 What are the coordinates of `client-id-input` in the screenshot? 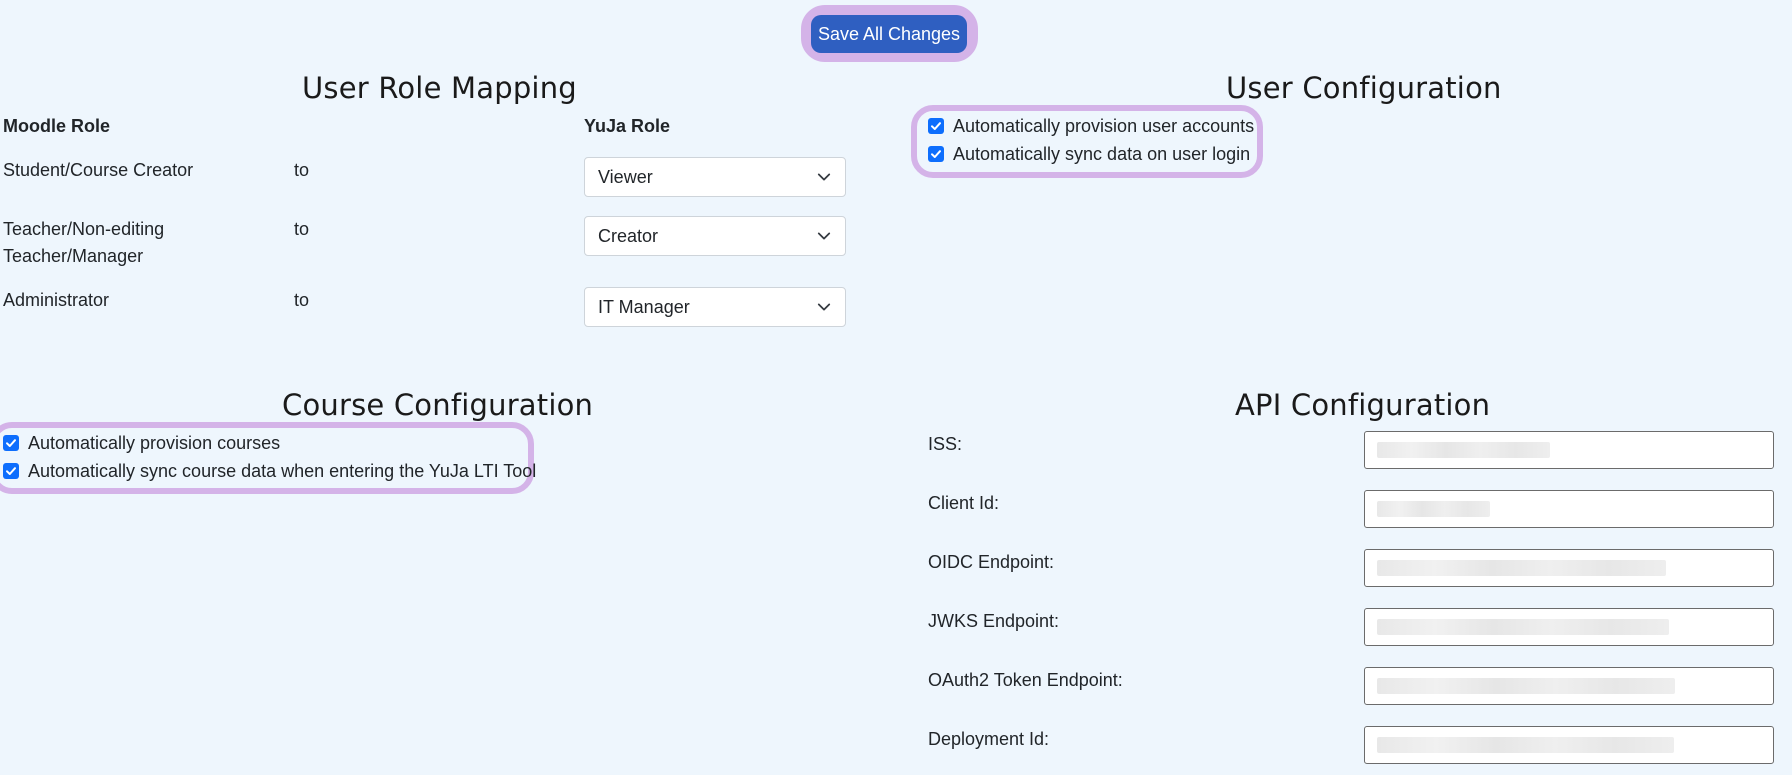 It's located at (1569, 509).